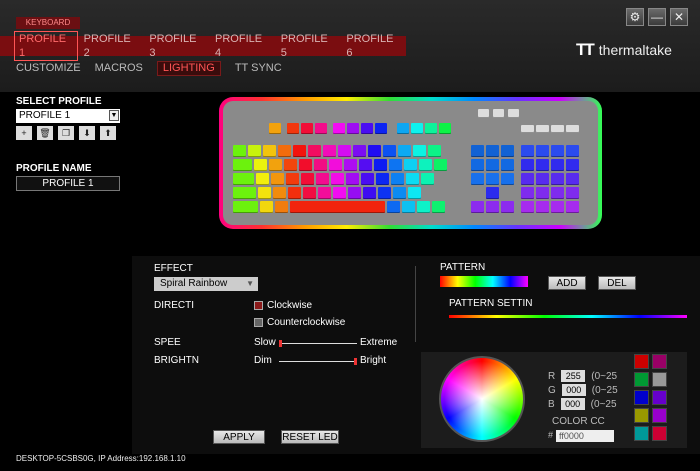 The height and width of the screenshot is (471, 700). I want to click on brightness-label: BRIGHTN, so click(176, 360).